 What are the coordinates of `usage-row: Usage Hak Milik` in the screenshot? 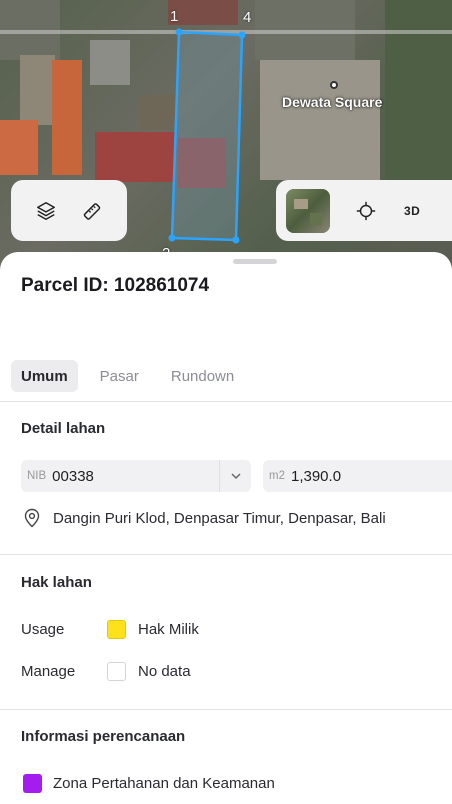 It's located at (110, 629).